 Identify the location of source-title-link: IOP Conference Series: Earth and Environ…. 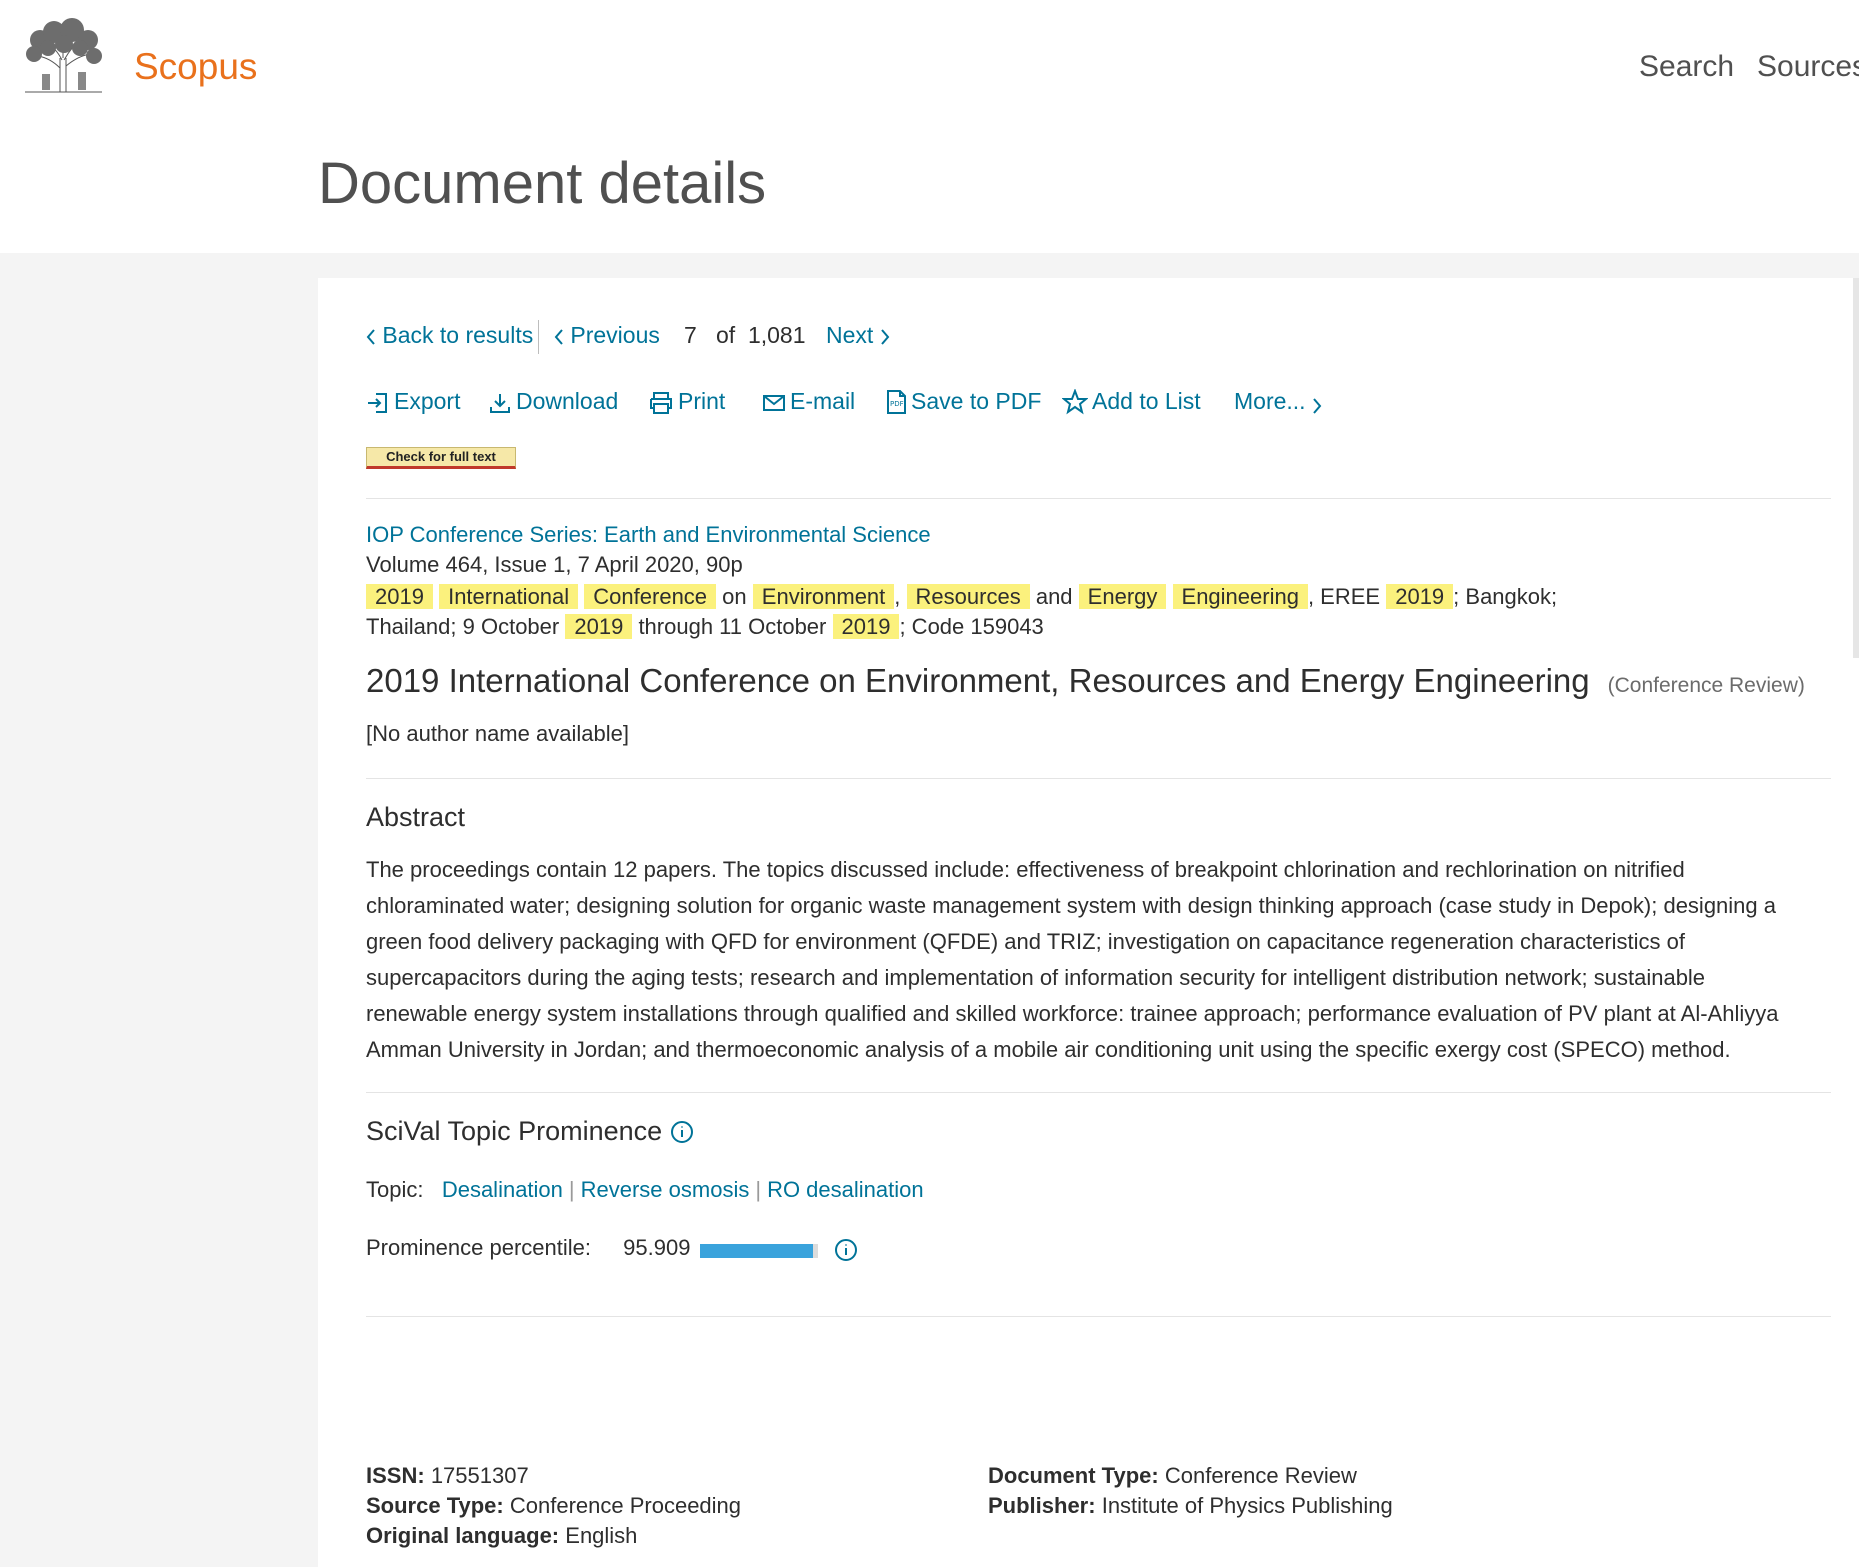
(648, 535).